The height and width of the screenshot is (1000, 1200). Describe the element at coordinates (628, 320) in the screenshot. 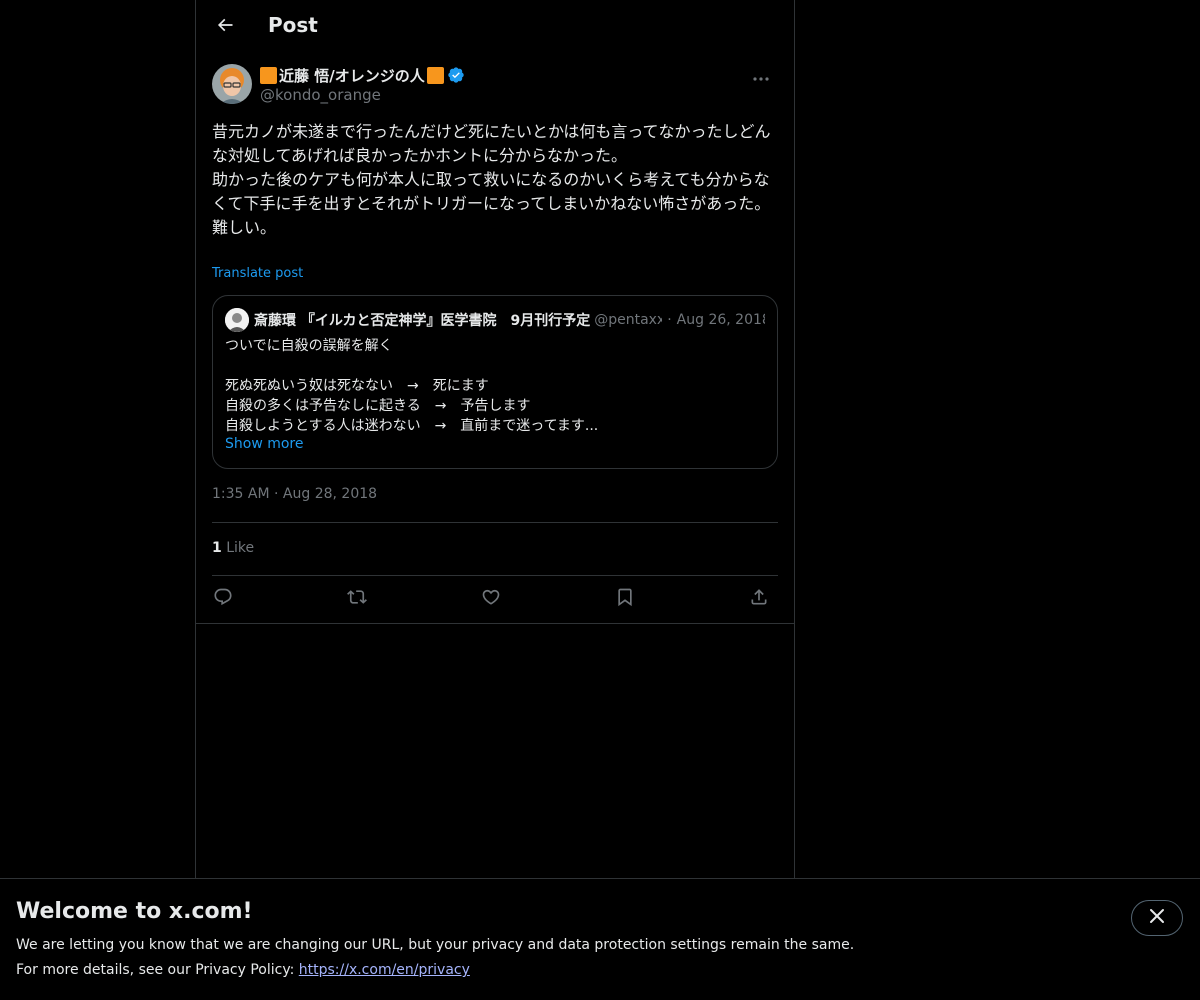

I see `quoted-author-handle: @pentaxxx` at that location.